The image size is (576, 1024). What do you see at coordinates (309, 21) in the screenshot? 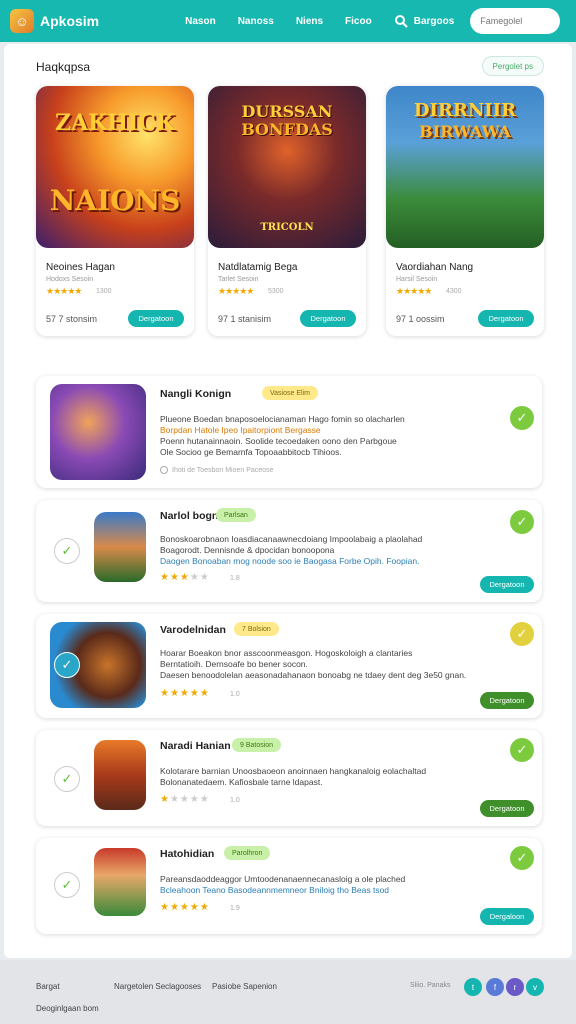
I see `nav-item-3: Niens` at bounding box center [309, 21].